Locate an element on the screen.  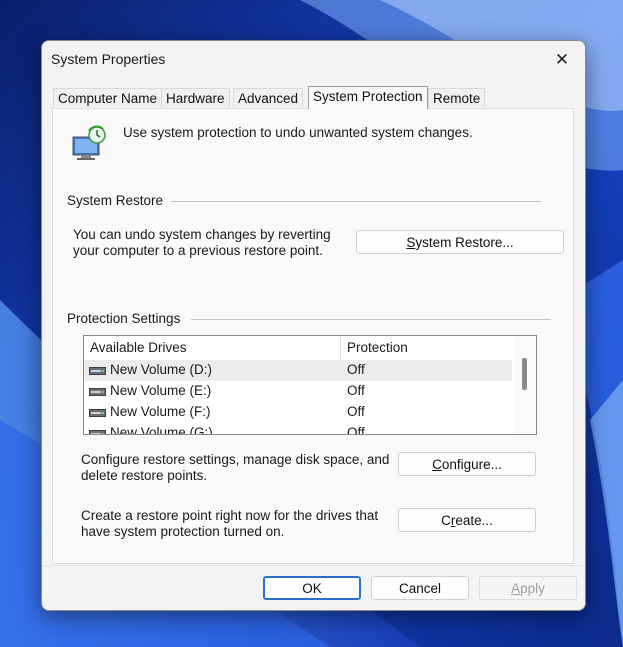
system-protection-icon is located at coordinates (89, 142).